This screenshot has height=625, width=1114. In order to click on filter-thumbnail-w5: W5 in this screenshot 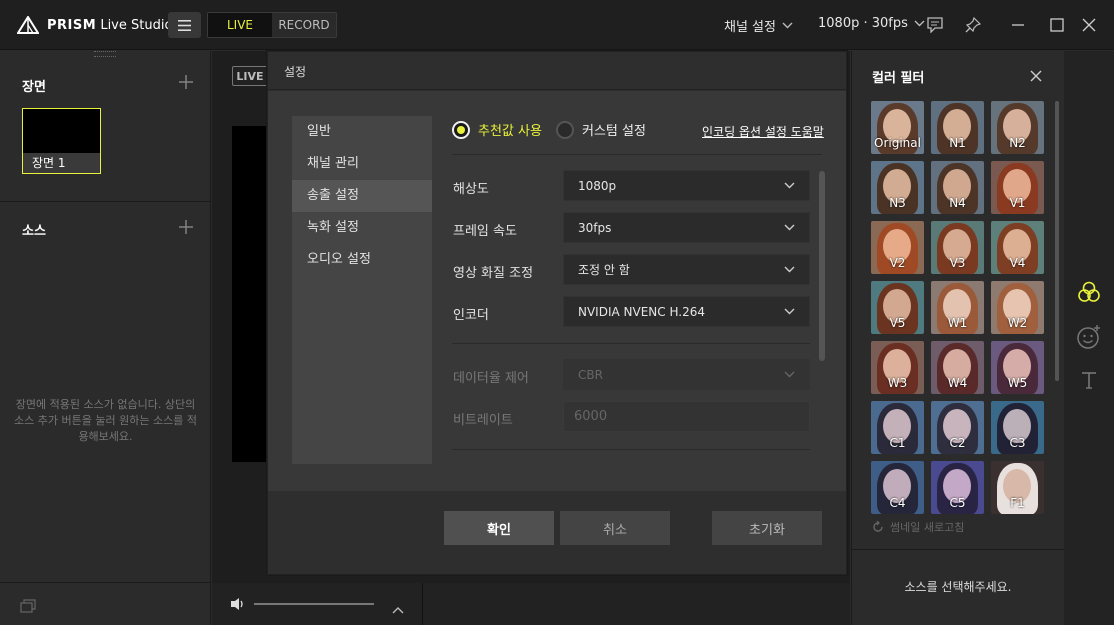, I will do `click(1017, 367)`.